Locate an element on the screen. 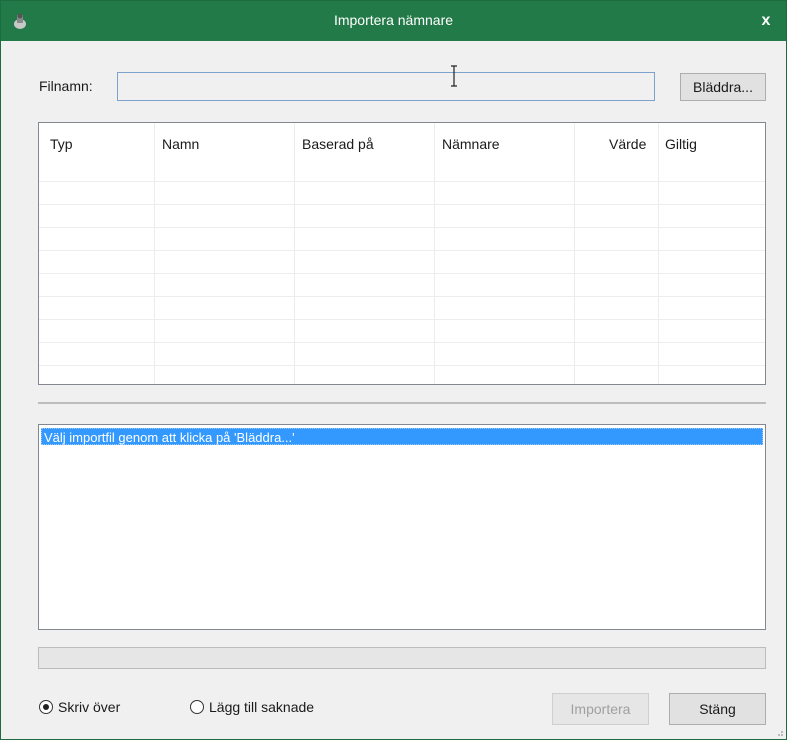 Image resolution: width=787 pixels, height=740 pixels. overwrite-label: Skriv över is located at coordinates (89, 707).